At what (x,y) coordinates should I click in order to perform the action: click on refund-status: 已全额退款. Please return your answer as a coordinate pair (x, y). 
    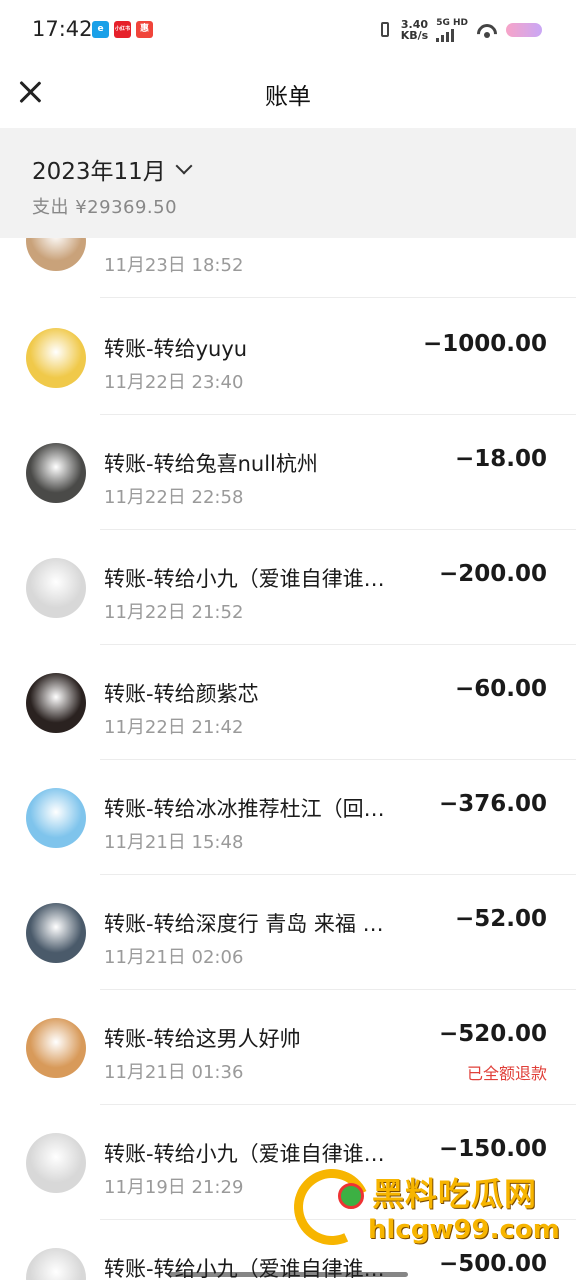
    Looking at the image, I should click on (506, 1073).